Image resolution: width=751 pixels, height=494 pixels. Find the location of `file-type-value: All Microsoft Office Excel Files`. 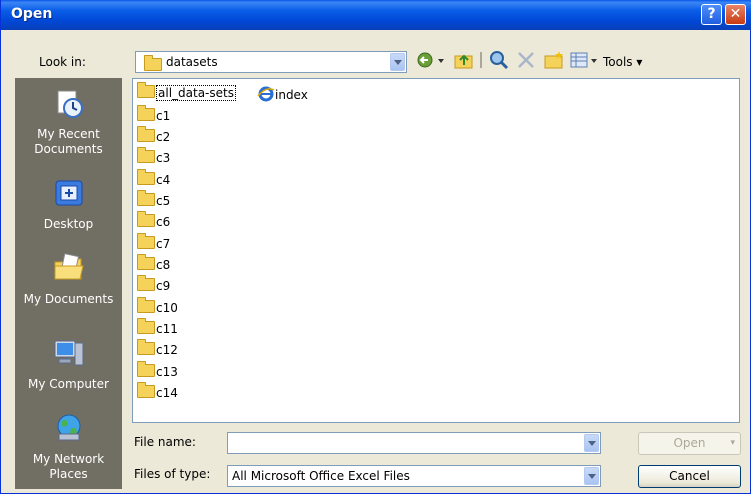

file-type-value: All Microsoft Office Excel Files is located at coordinates (321, 476).